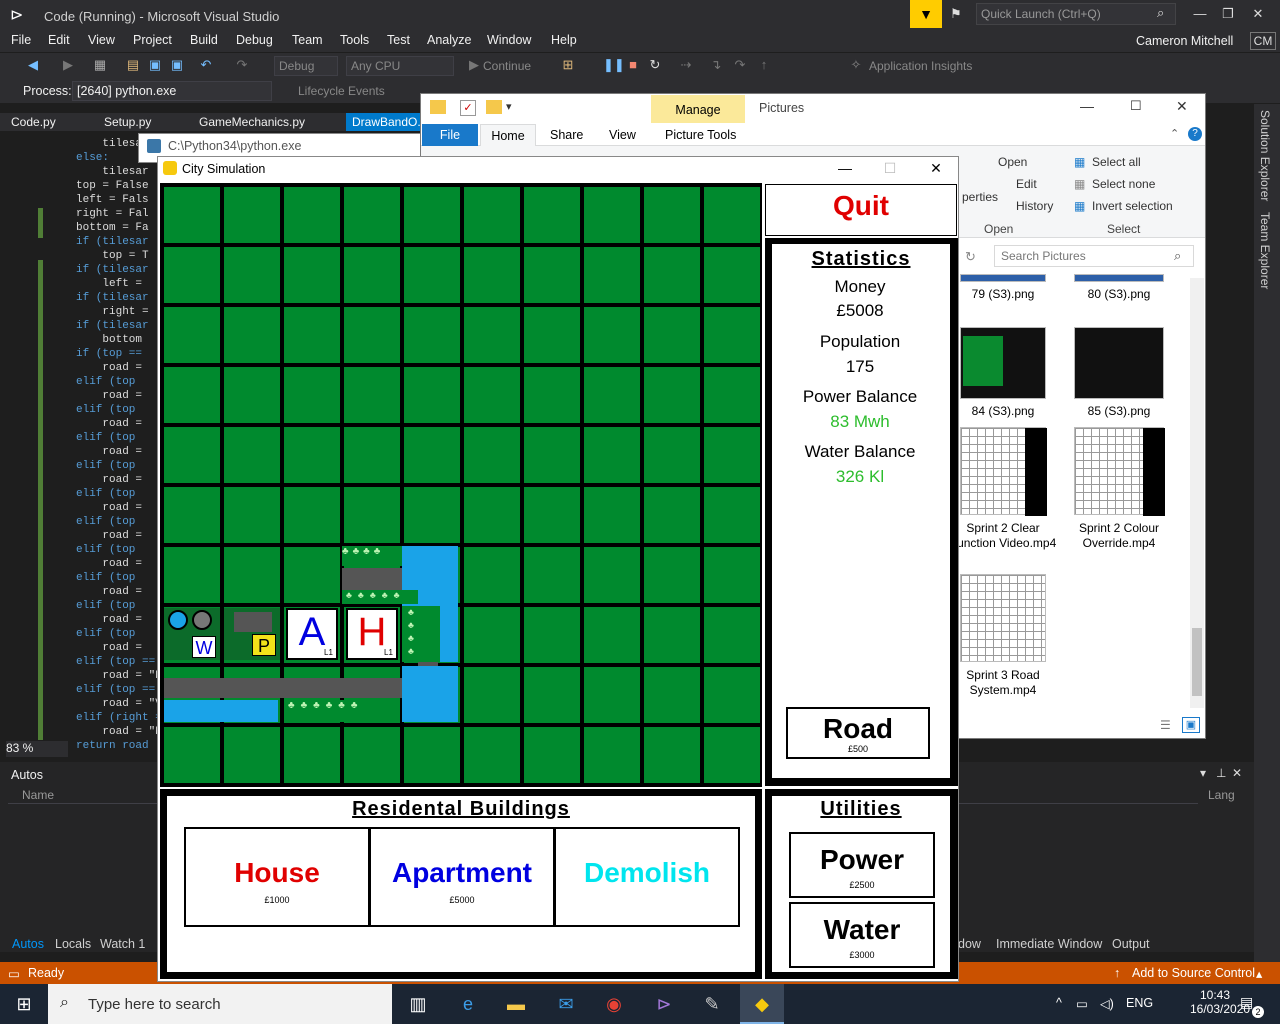 Image resolution: width=1280 pixels, height=1024 pixels. What do you see at coordinates (712, 1004) in the screenshot?
I see `paint-icon: ✎` at bounding box center [712, 1004].